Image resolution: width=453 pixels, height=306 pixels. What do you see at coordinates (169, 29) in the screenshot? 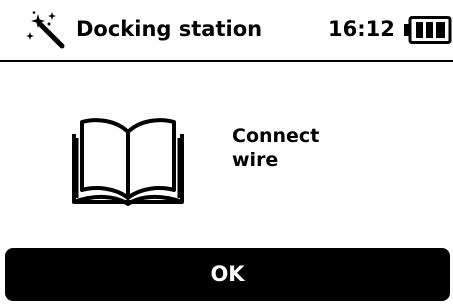
I see `screen-title: Docking station` at bounding box center [169, 29].